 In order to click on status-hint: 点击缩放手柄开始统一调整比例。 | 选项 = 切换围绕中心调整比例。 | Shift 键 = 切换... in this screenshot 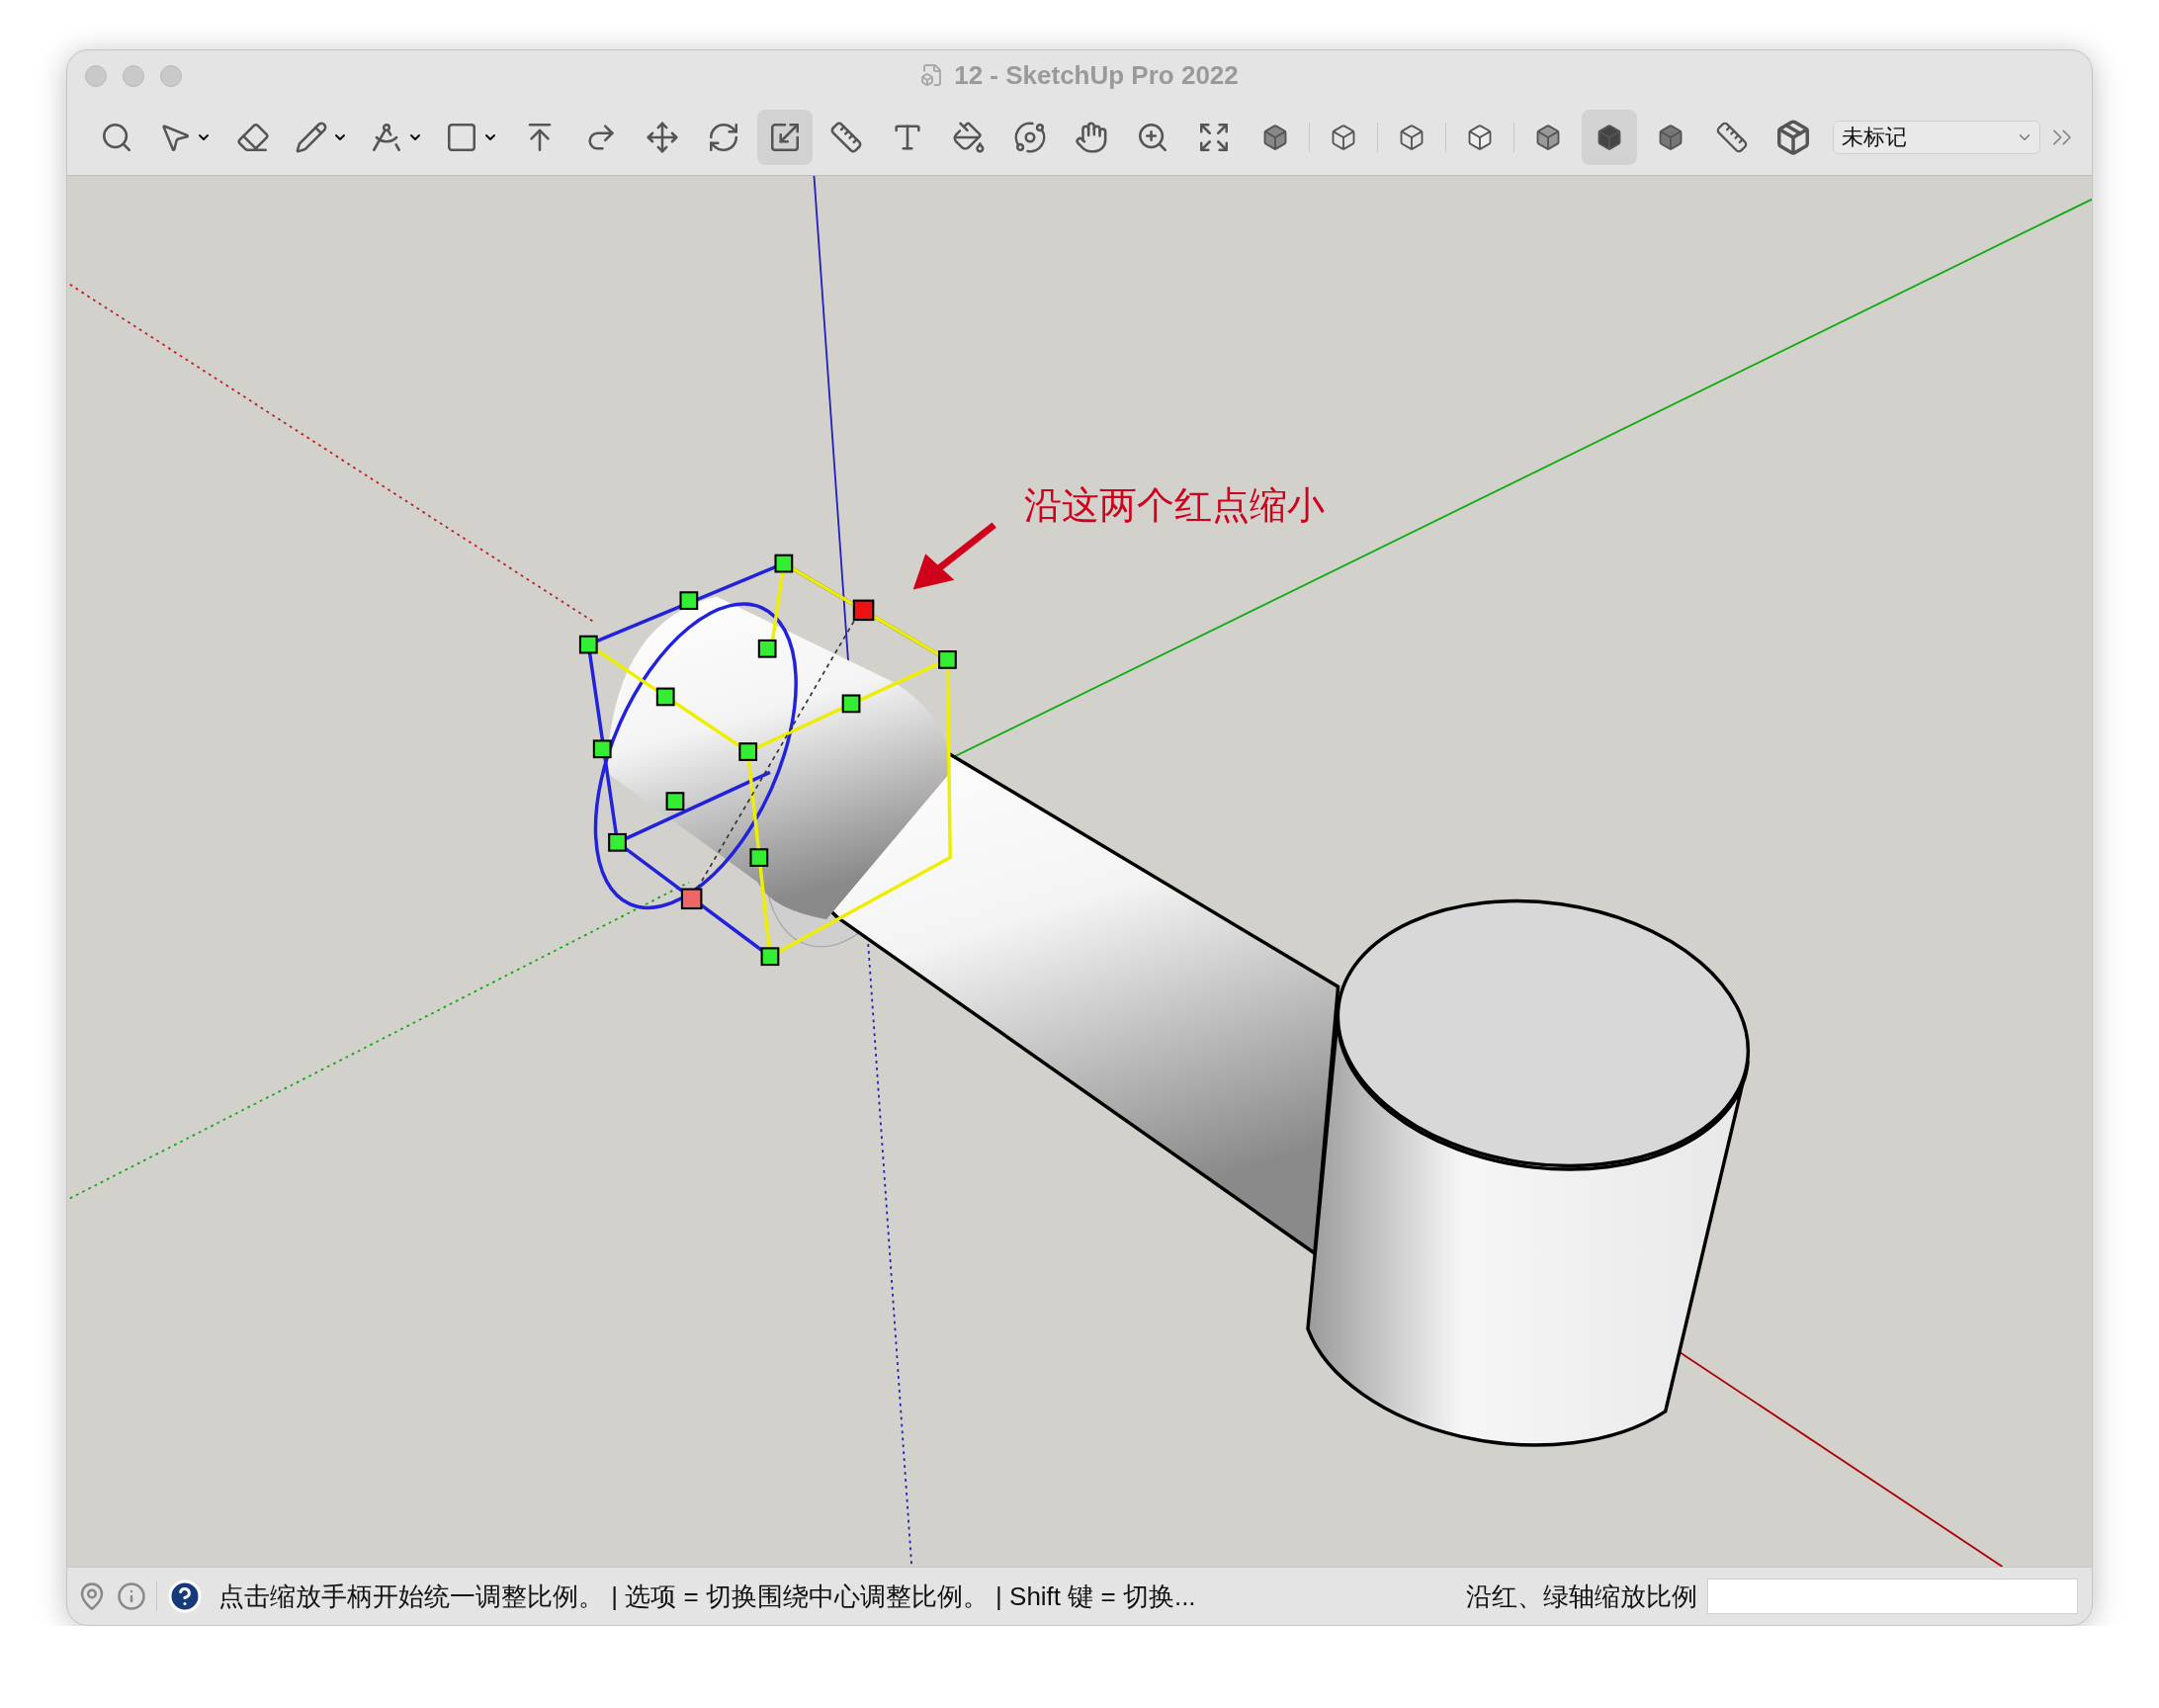, I will do `click(707, 1596)`.